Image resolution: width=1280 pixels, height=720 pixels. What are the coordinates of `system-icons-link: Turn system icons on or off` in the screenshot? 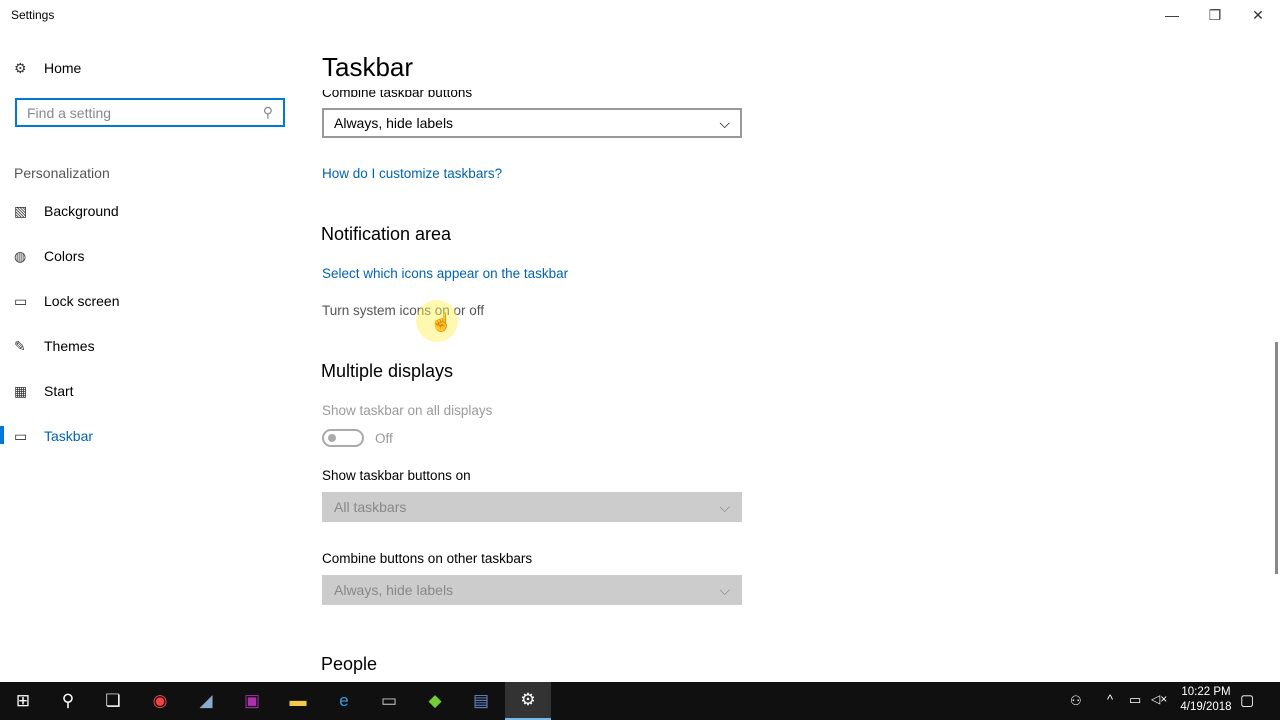 It's located at (403, 310).